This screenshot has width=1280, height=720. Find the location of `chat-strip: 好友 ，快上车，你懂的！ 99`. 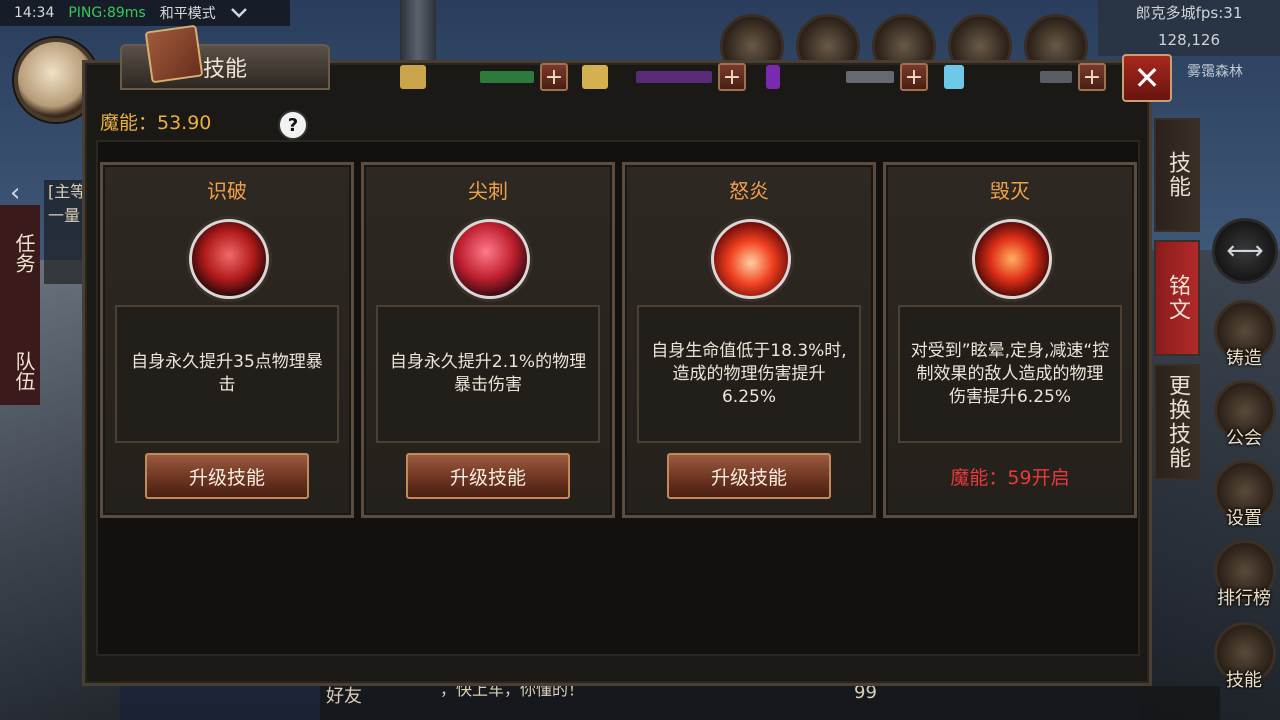

chat-strip: 好友 ，快上车，你懂的！ 99 is located at coordinates (770, 700).